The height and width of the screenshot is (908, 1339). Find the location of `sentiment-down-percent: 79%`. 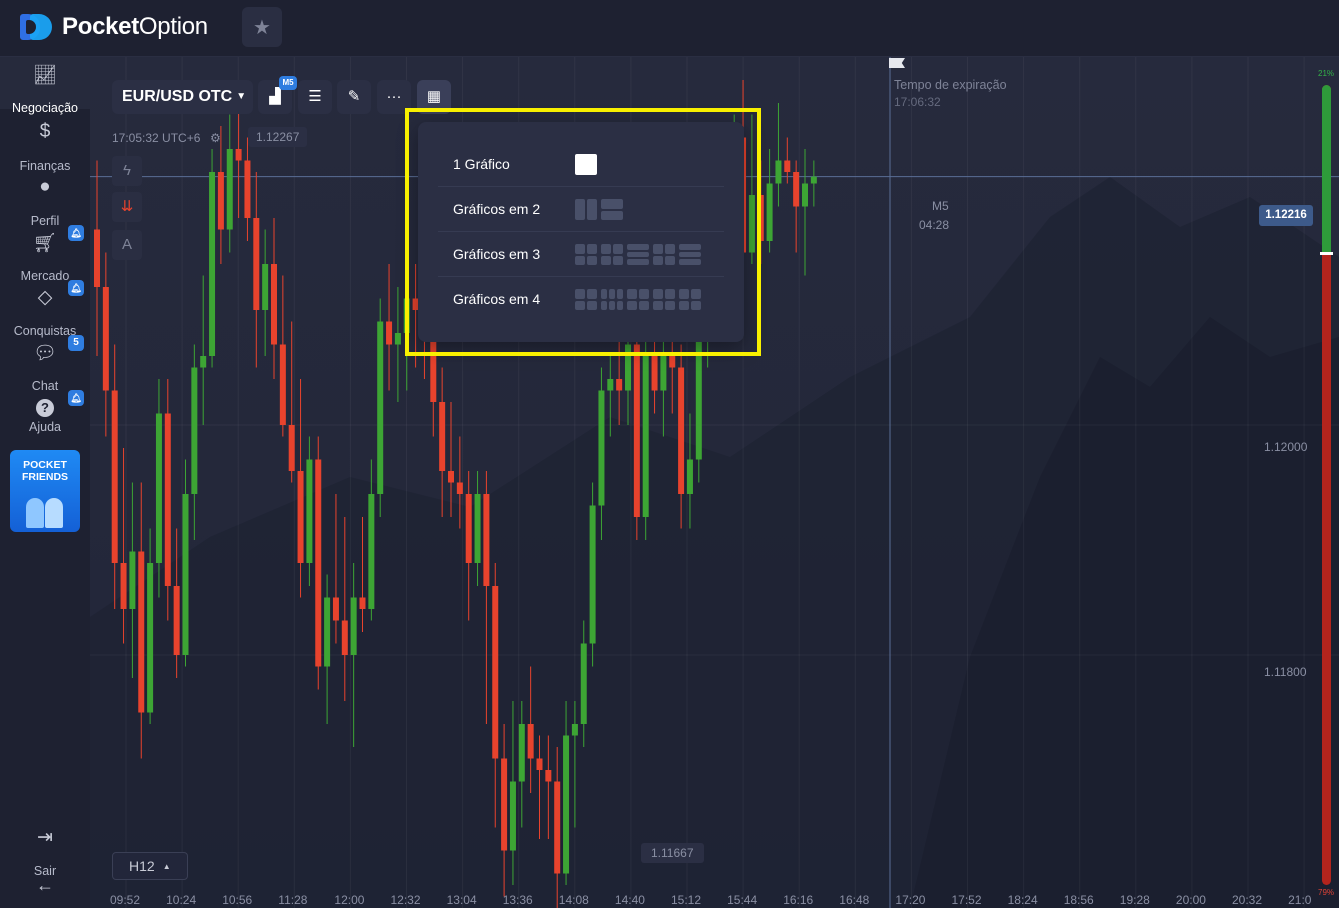

sentiment-down-percent: 79% is located at coordinates (1326, 892).